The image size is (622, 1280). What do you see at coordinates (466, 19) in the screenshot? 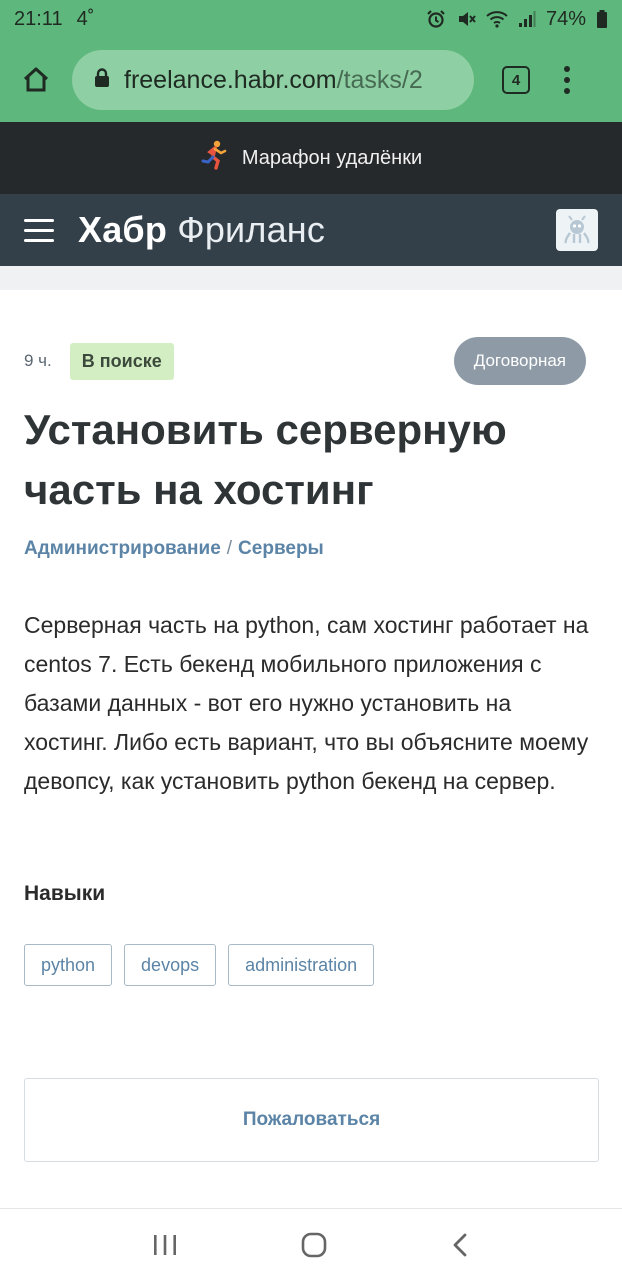
I see `mute-icon` at bounding box center [466, 19].